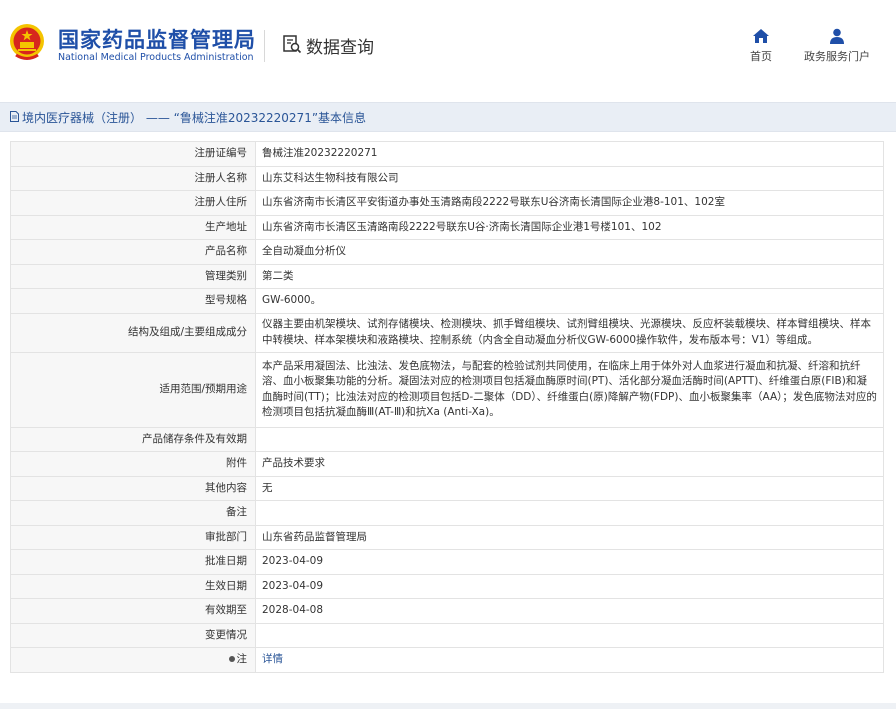 This screenshot has width=896, height=709. I want to click on table-row: 管理类别 第二类, so click(447, 276).